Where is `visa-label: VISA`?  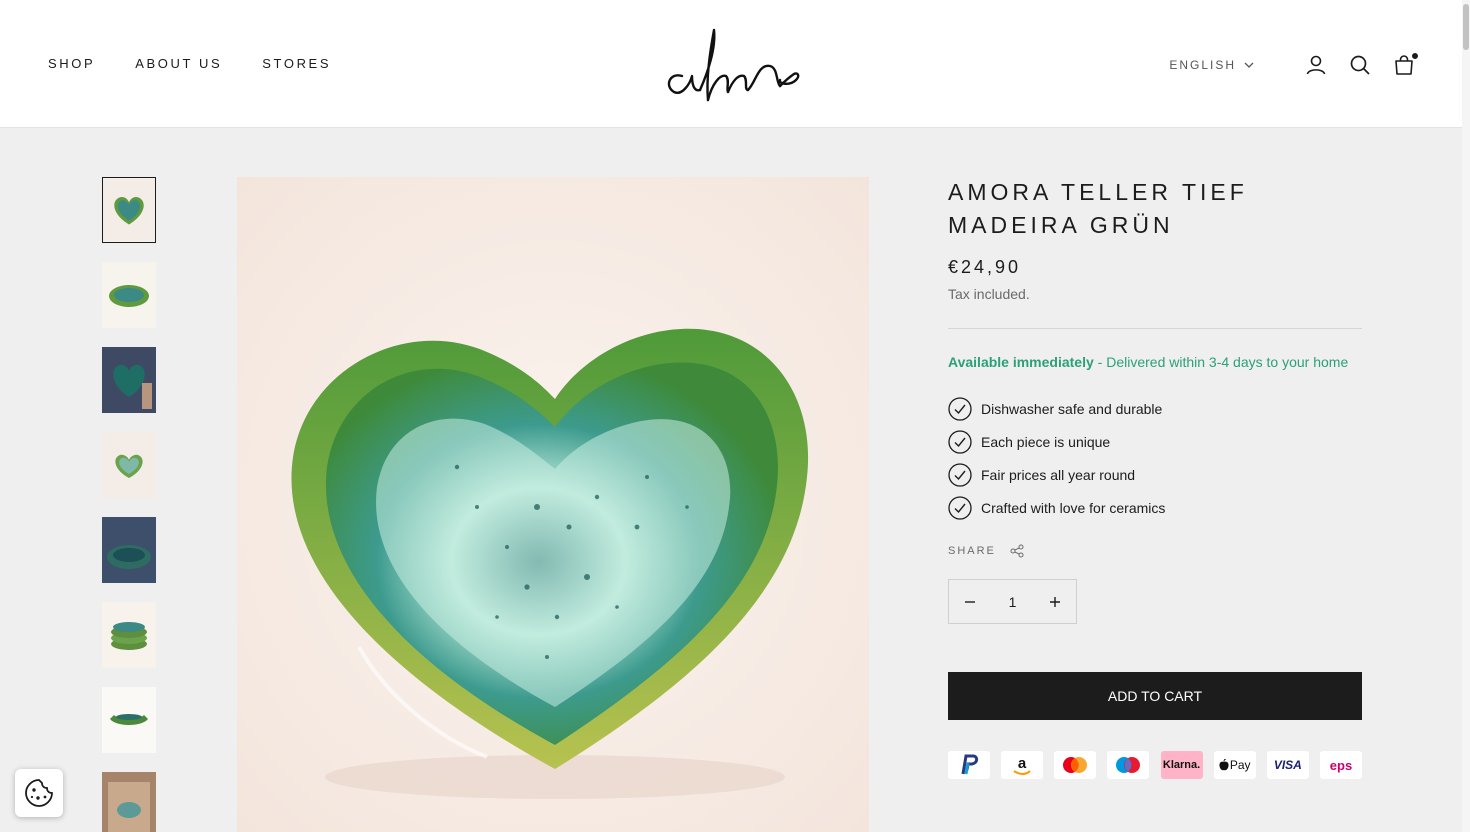 visa-label: VISA is located at coordinates (1287, 765).